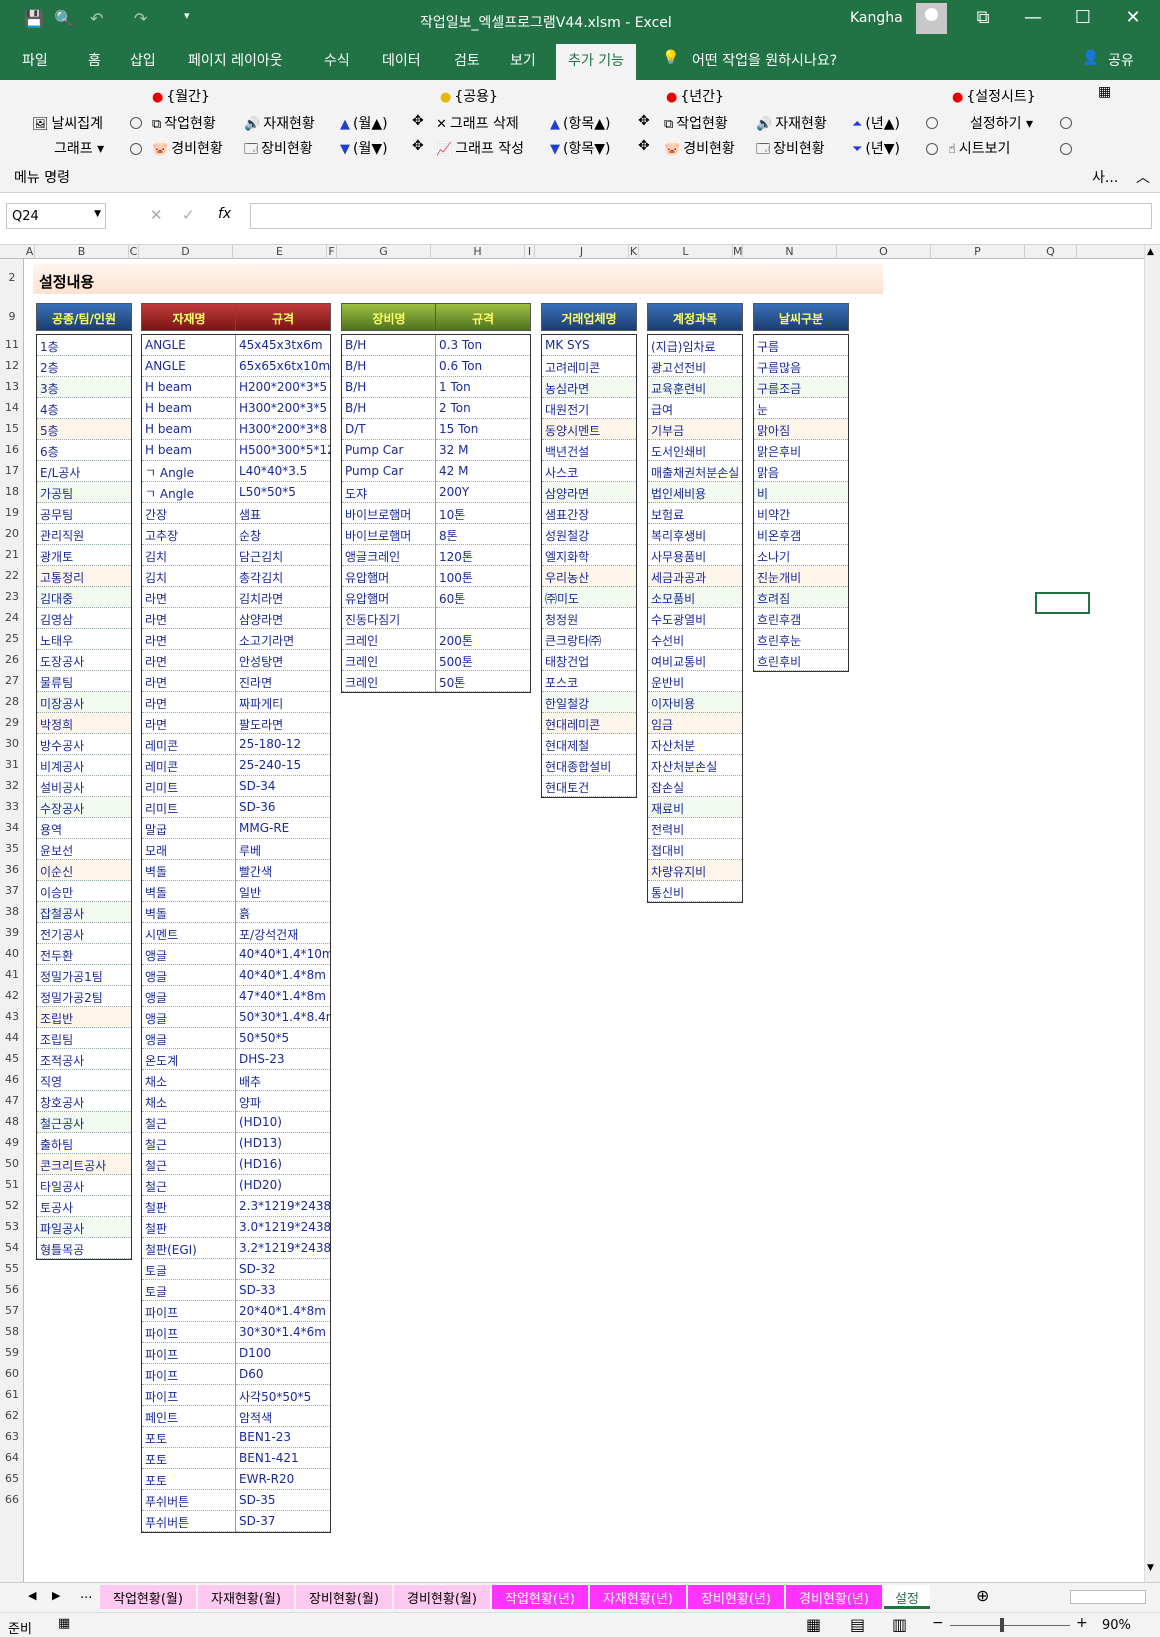  What do you see at coordinates (483, 345) in the screenshot?
I see `table-cell: 0.3 Ton` at bounding box center [483, 345].